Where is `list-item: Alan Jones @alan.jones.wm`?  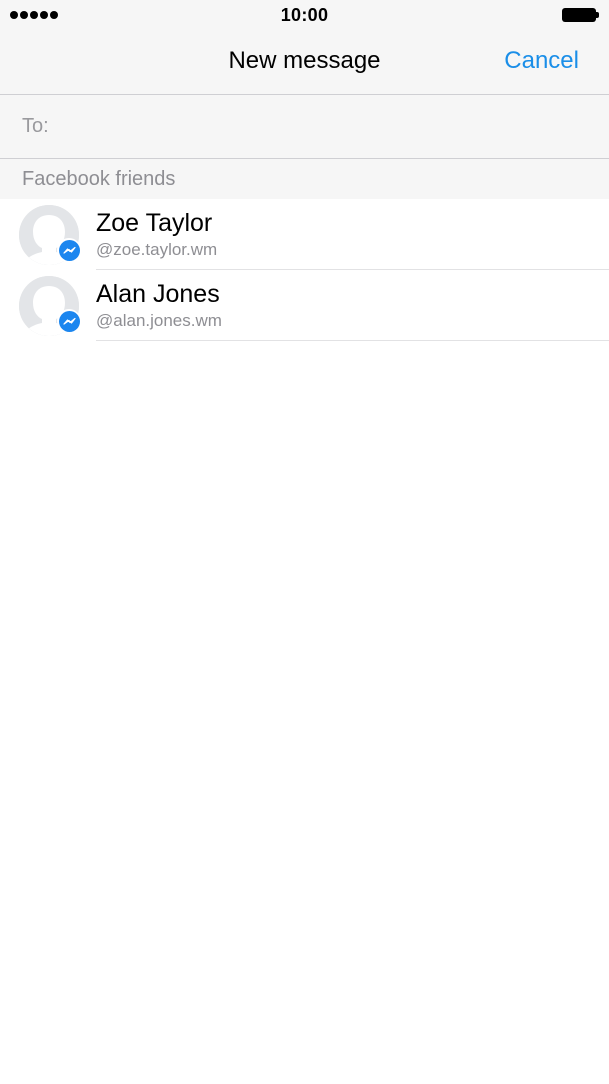 list-item: Alan Jones @alan.jones.wm is located at coordinates (304, 305).